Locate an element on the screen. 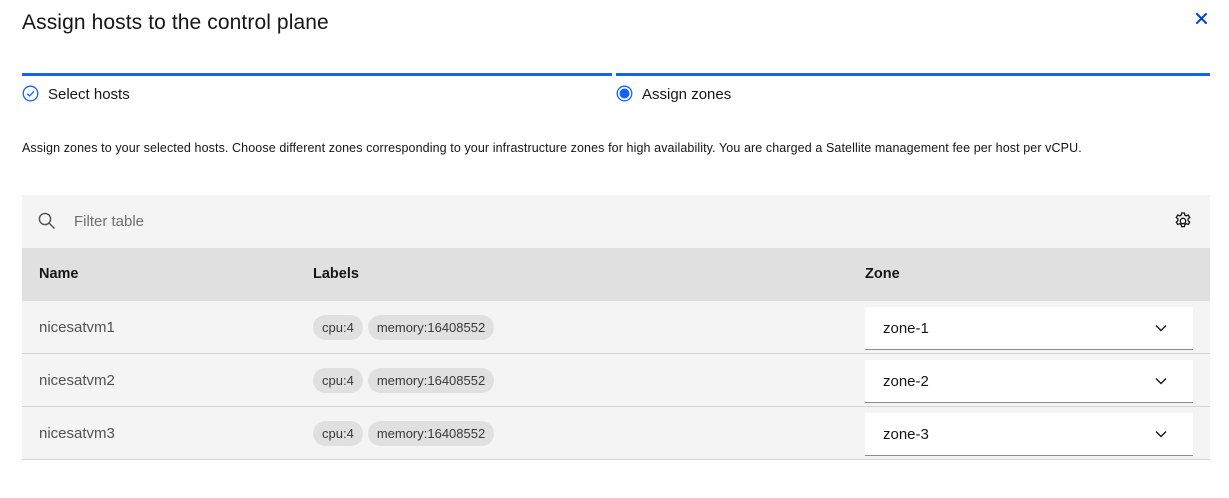 The image size is (1229, 498). checkmark-outline-icon is located at coordinates (30, 93).